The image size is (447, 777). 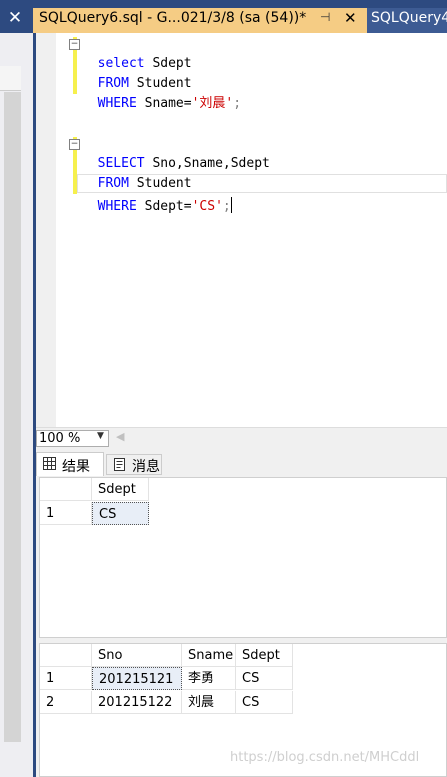 I want to click on sql-text: Sname=, so click(x=164, y=103).